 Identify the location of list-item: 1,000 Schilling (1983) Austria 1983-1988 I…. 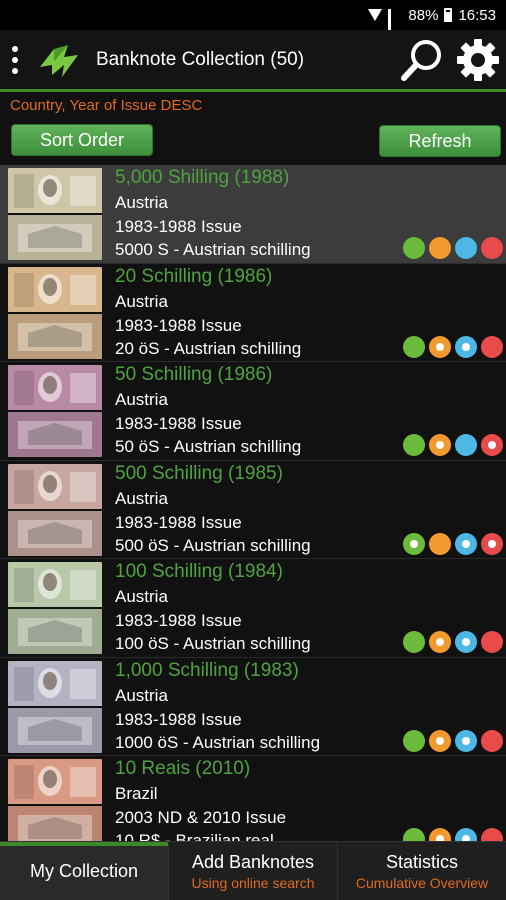
(253, 707).